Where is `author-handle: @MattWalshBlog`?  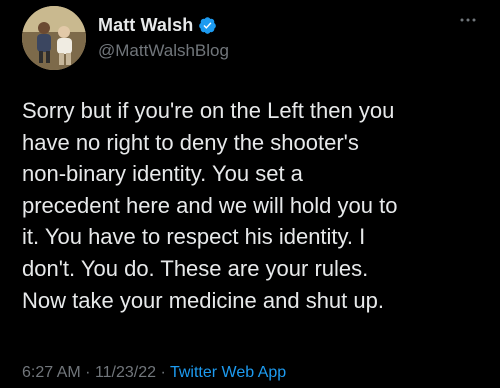 author-handle: @MattWalshBlog is located at coordinates (163, 51).